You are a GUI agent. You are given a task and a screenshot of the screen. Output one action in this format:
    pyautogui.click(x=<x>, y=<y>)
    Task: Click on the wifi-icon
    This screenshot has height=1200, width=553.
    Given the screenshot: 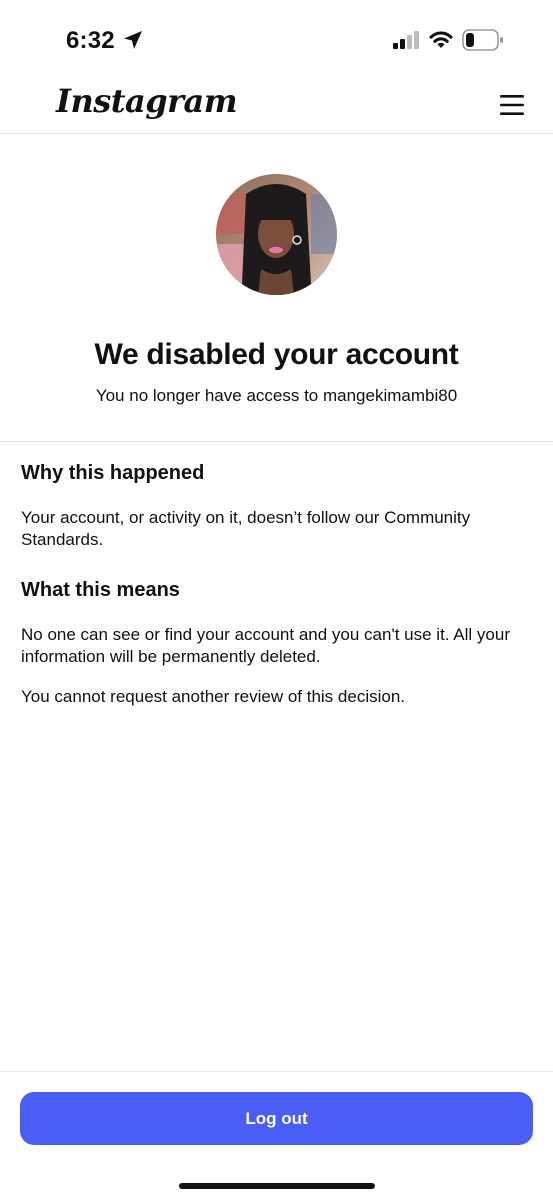 What is the action you would take?
    pyautogui.click(x=441, y=39)
    